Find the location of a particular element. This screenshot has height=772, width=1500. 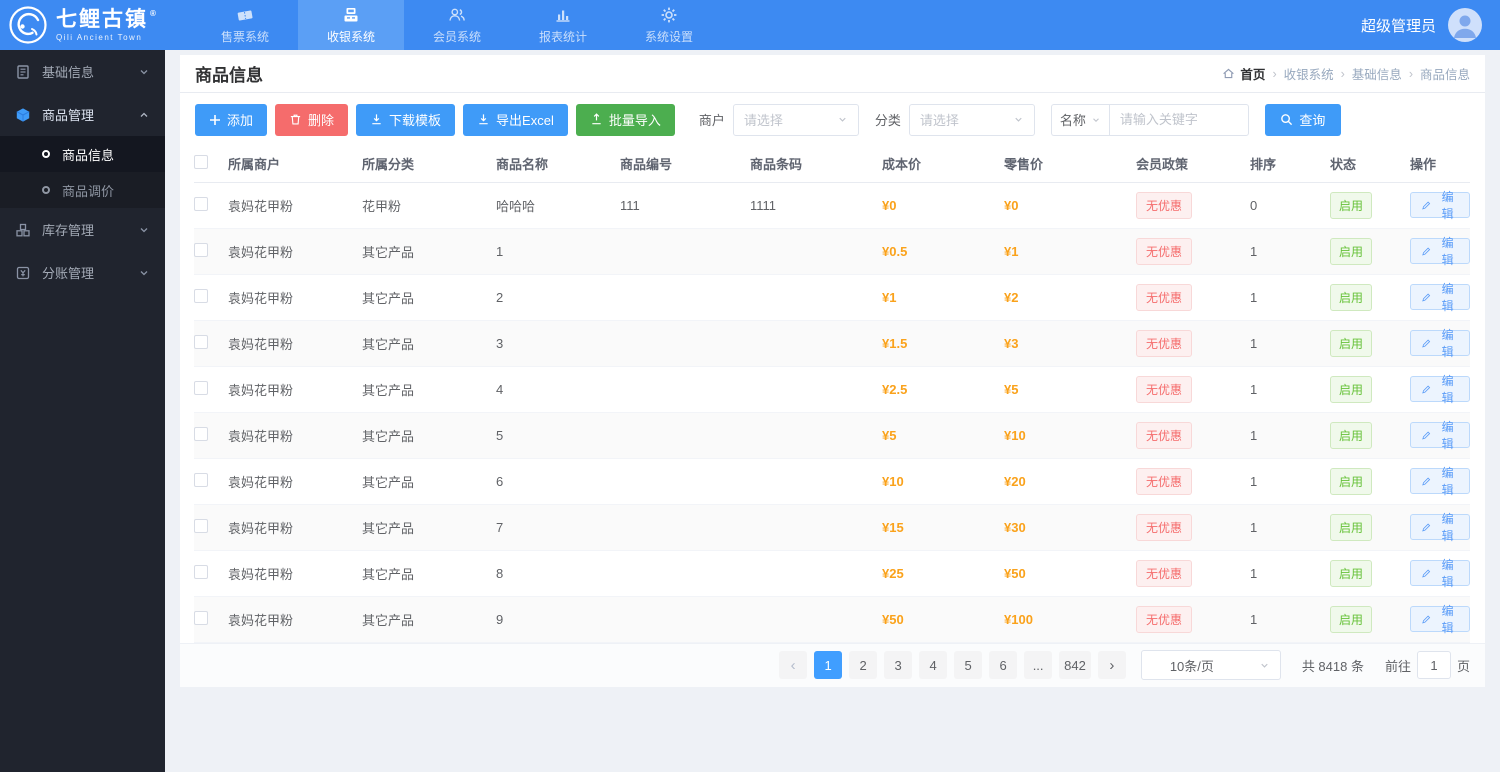

user-name: 超级管理员 is located at coordinates (1398, 25).